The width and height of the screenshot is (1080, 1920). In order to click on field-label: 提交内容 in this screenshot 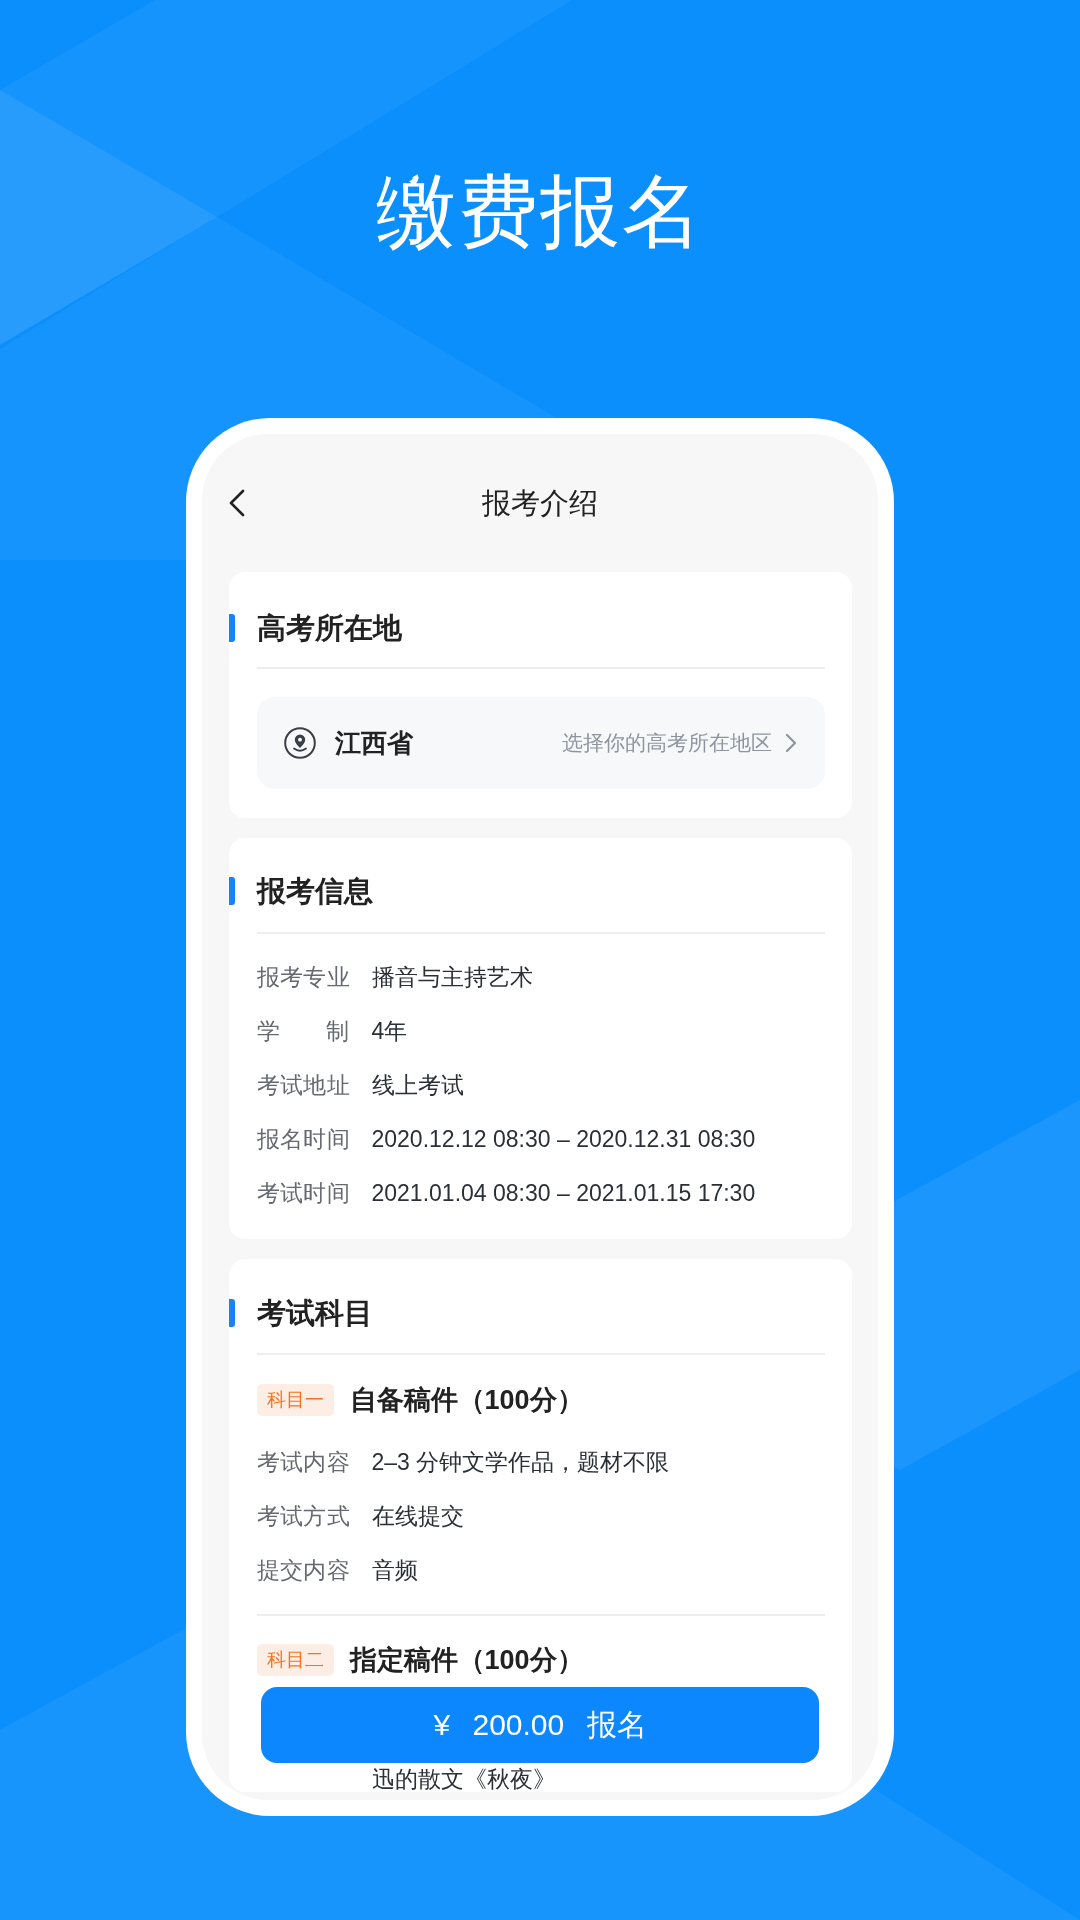, I will do `click(303, 1570)`.